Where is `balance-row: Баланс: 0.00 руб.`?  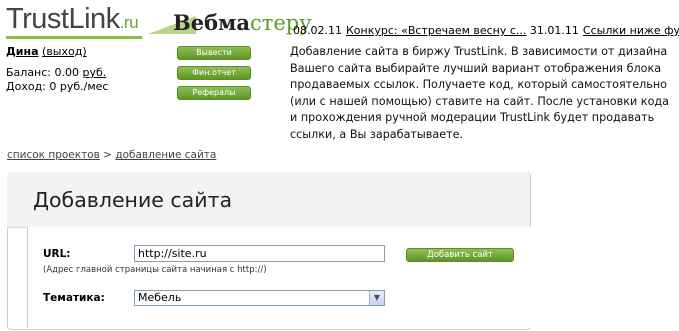
balance-row: Баланс: 0.00 руб. is located at coordinates (56, 72).